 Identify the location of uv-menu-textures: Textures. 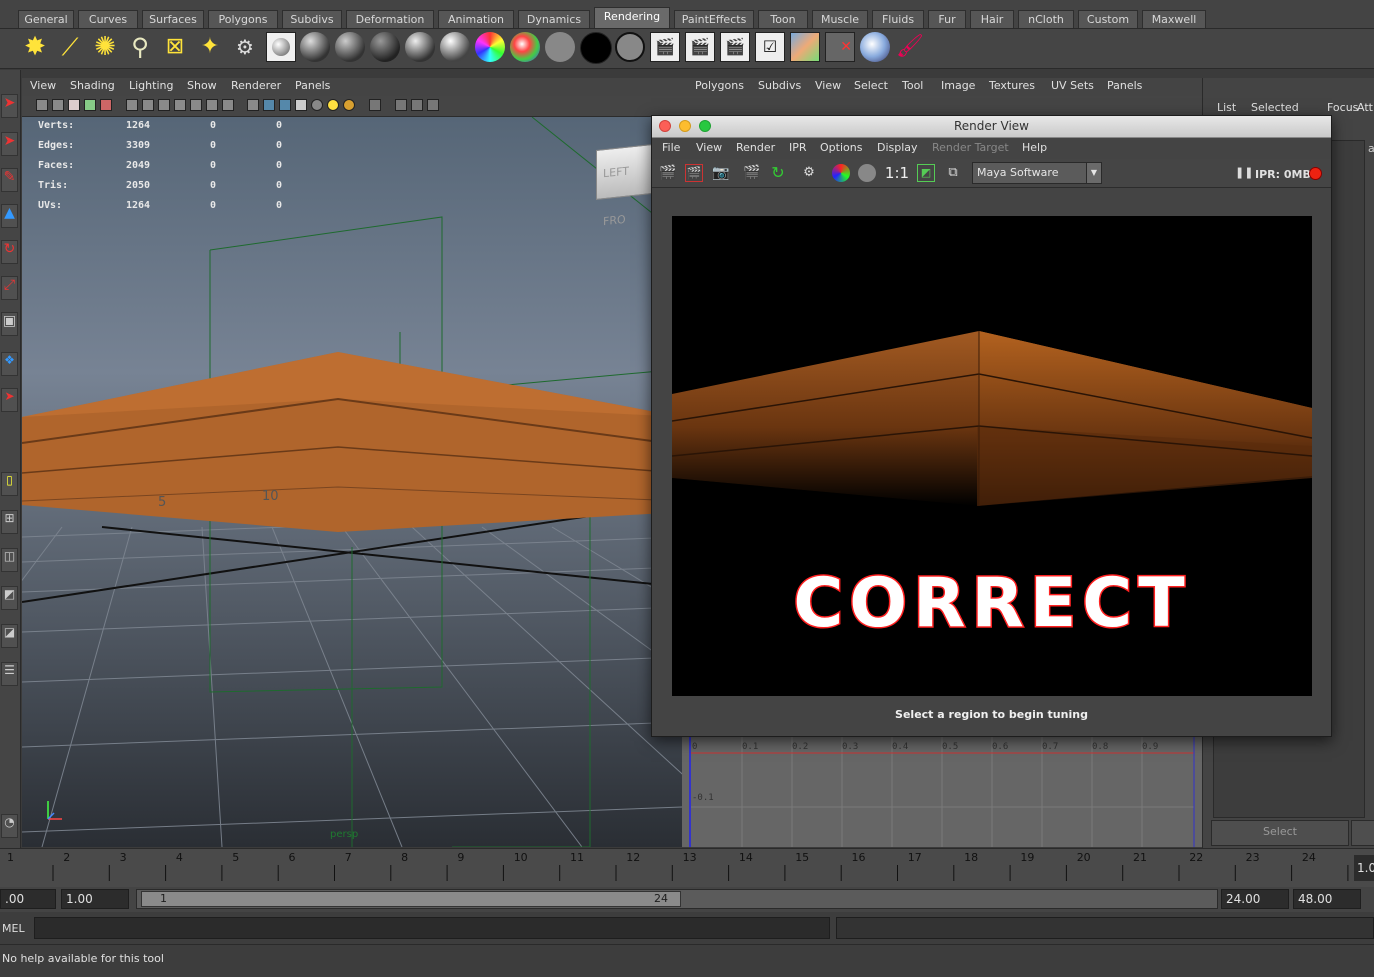
(1012, 85).